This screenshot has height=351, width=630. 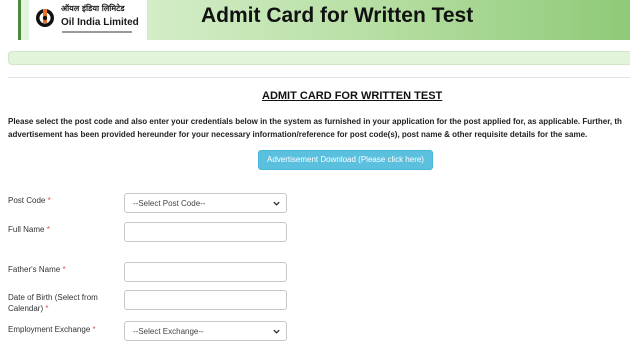 I want to click on post-code-label-text: Post Code, so click(x=27, y=200).